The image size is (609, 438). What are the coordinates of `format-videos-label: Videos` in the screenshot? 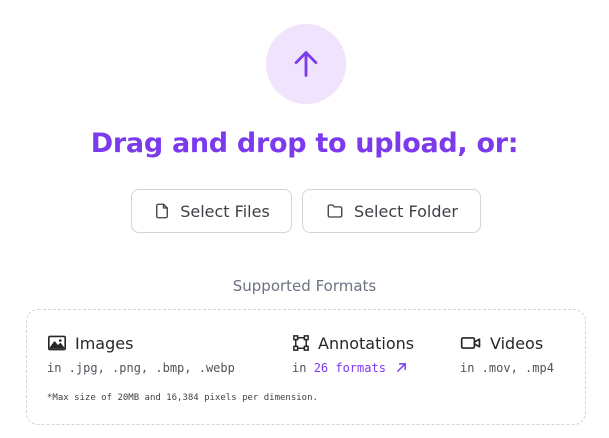 It's located at (517, 343).